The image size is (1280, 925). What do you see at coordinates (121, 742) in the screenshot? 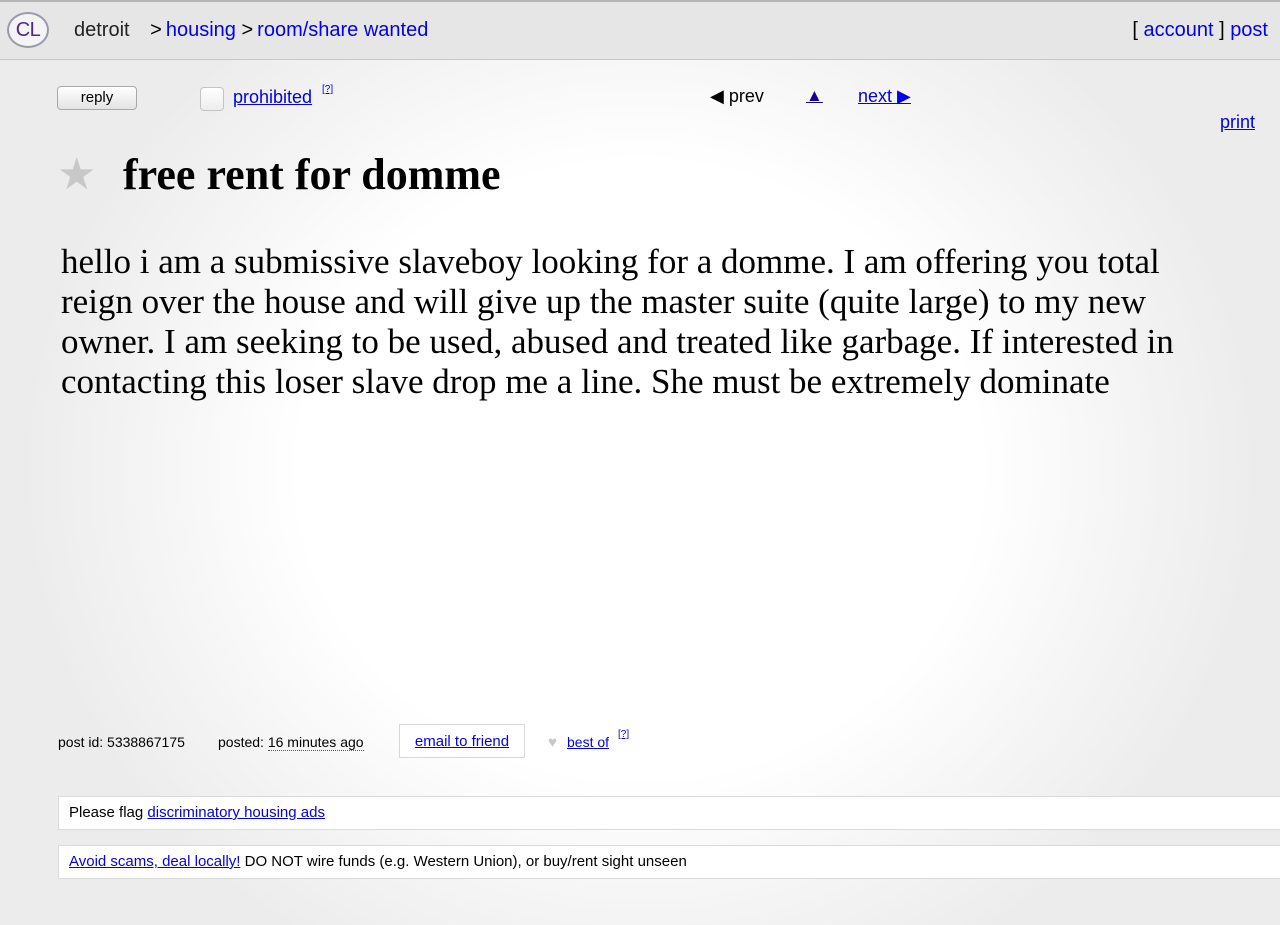
I see `post-id: post id: 5338867175` at bounding box center [121, 742].